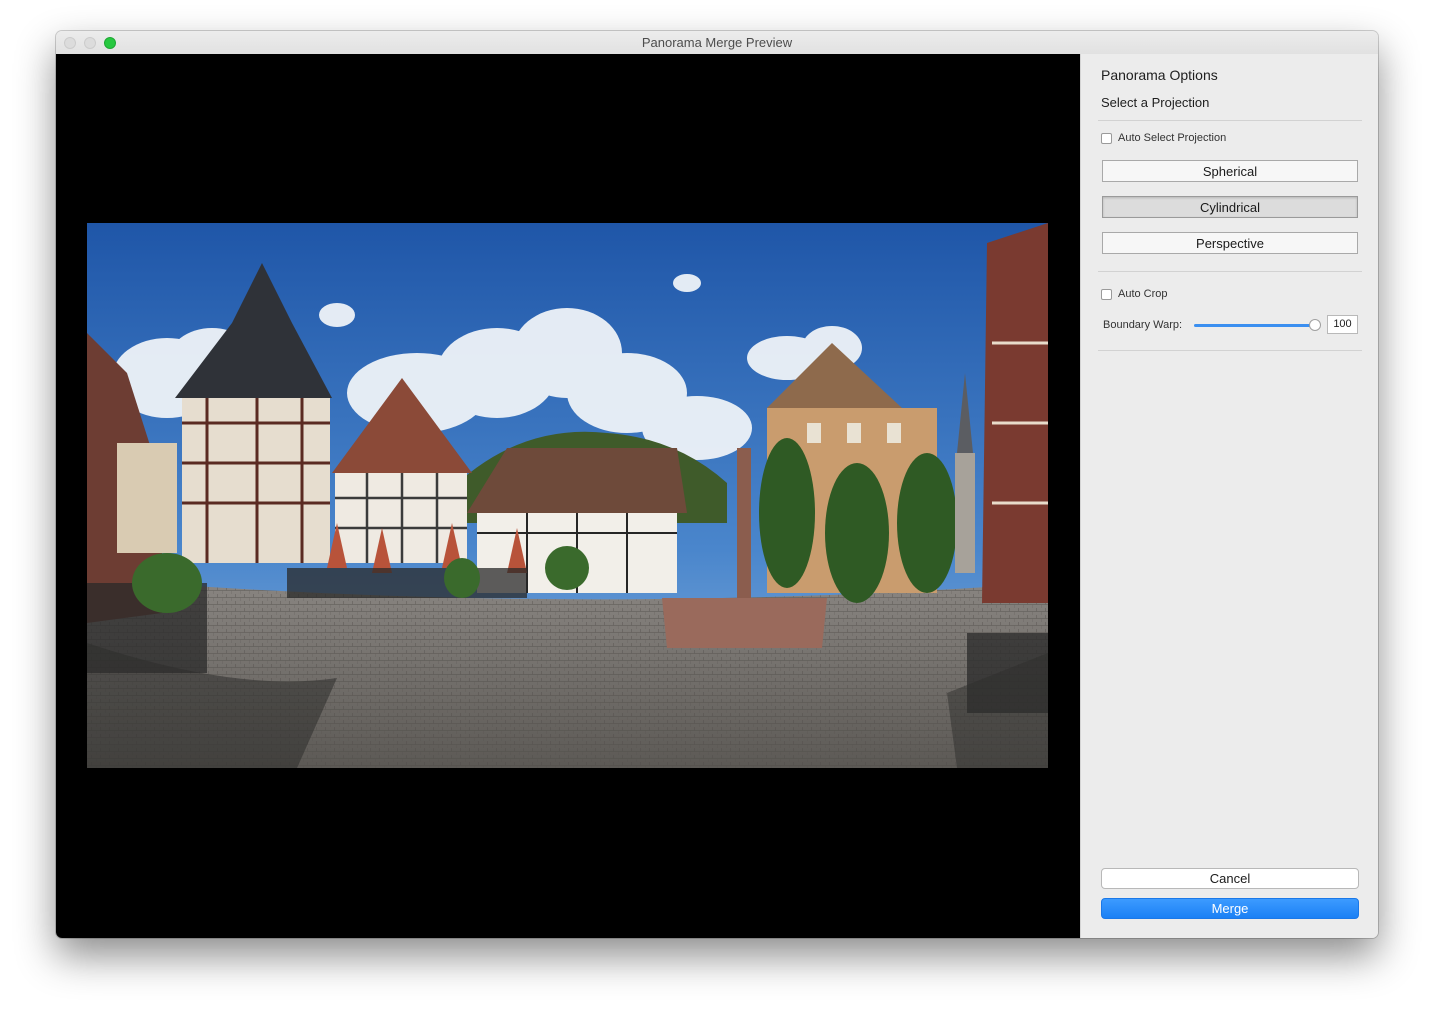  Describe the element at coordinates (1230, 243) in the screenshot. I see `perspective-projection-button: Perspective` at that location.